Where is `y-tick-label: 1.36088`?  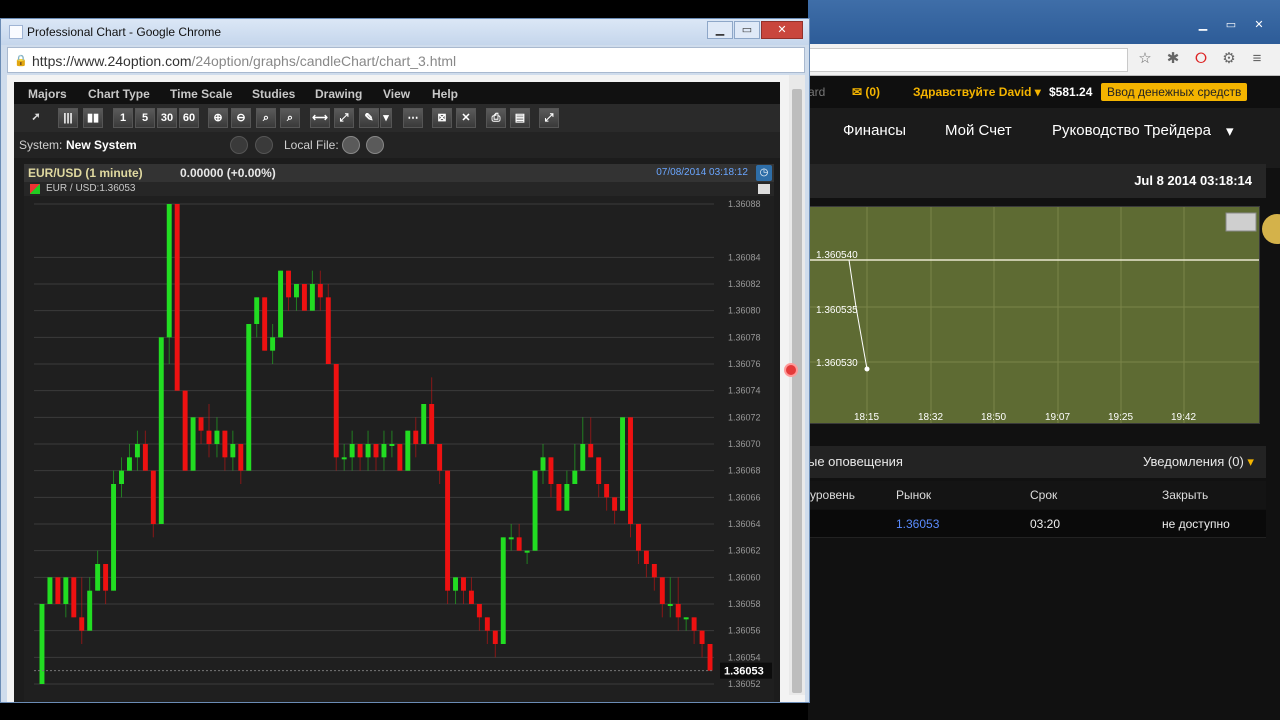
y-tick-label: 1.36088 is located at coordinates (744, 204).